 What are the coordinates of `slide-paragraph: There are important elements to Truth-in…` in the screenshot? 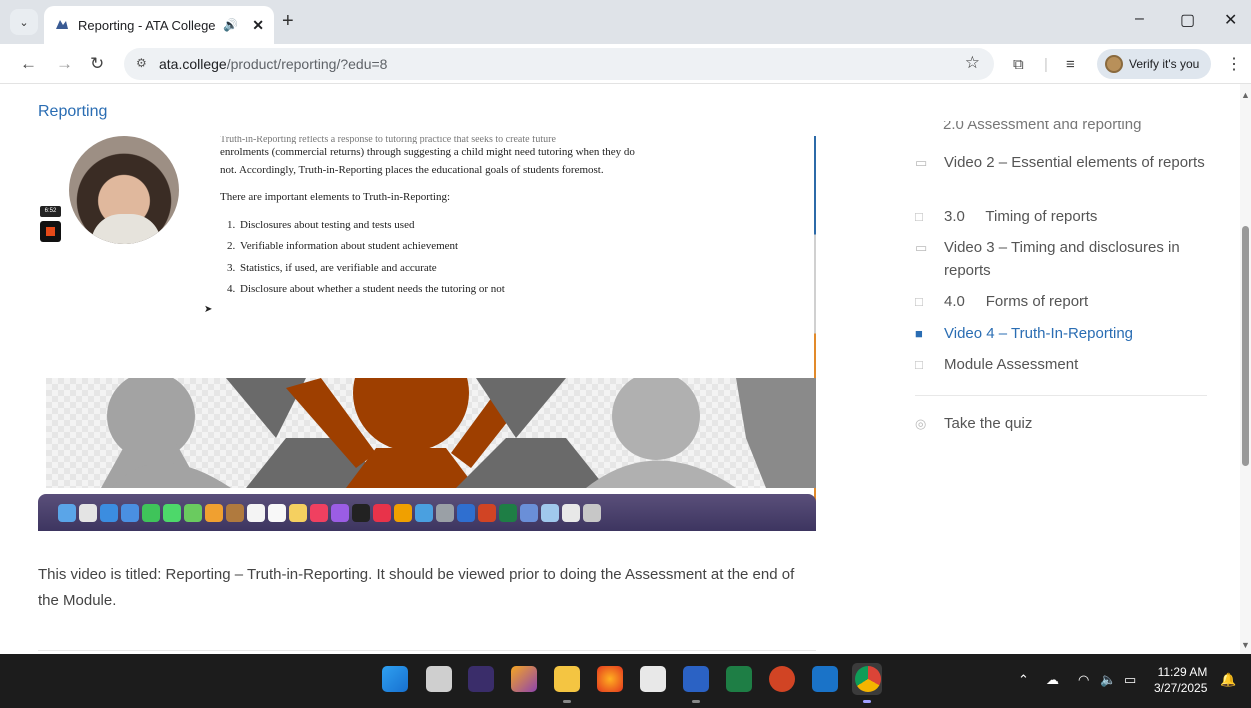 It's located at (335, 197).